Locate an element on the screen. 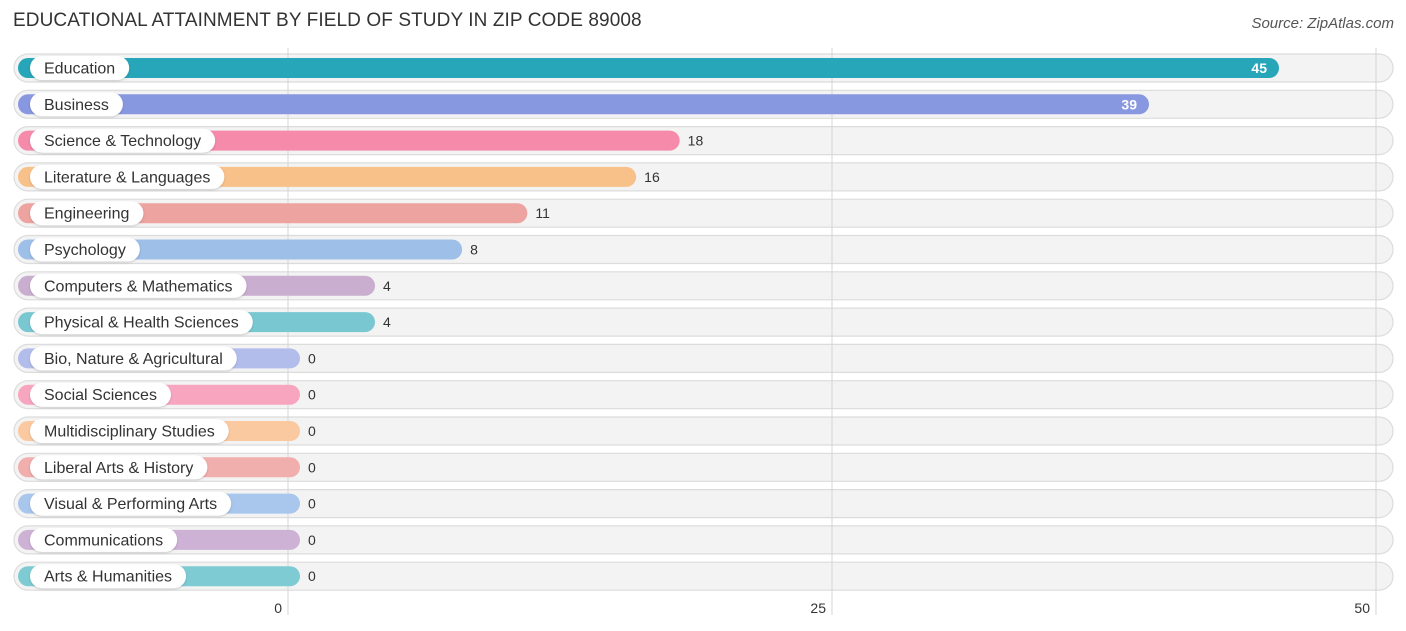 This screenshot has width=1406, height=631. value-label: 16 is located at coordinates (652, 177).